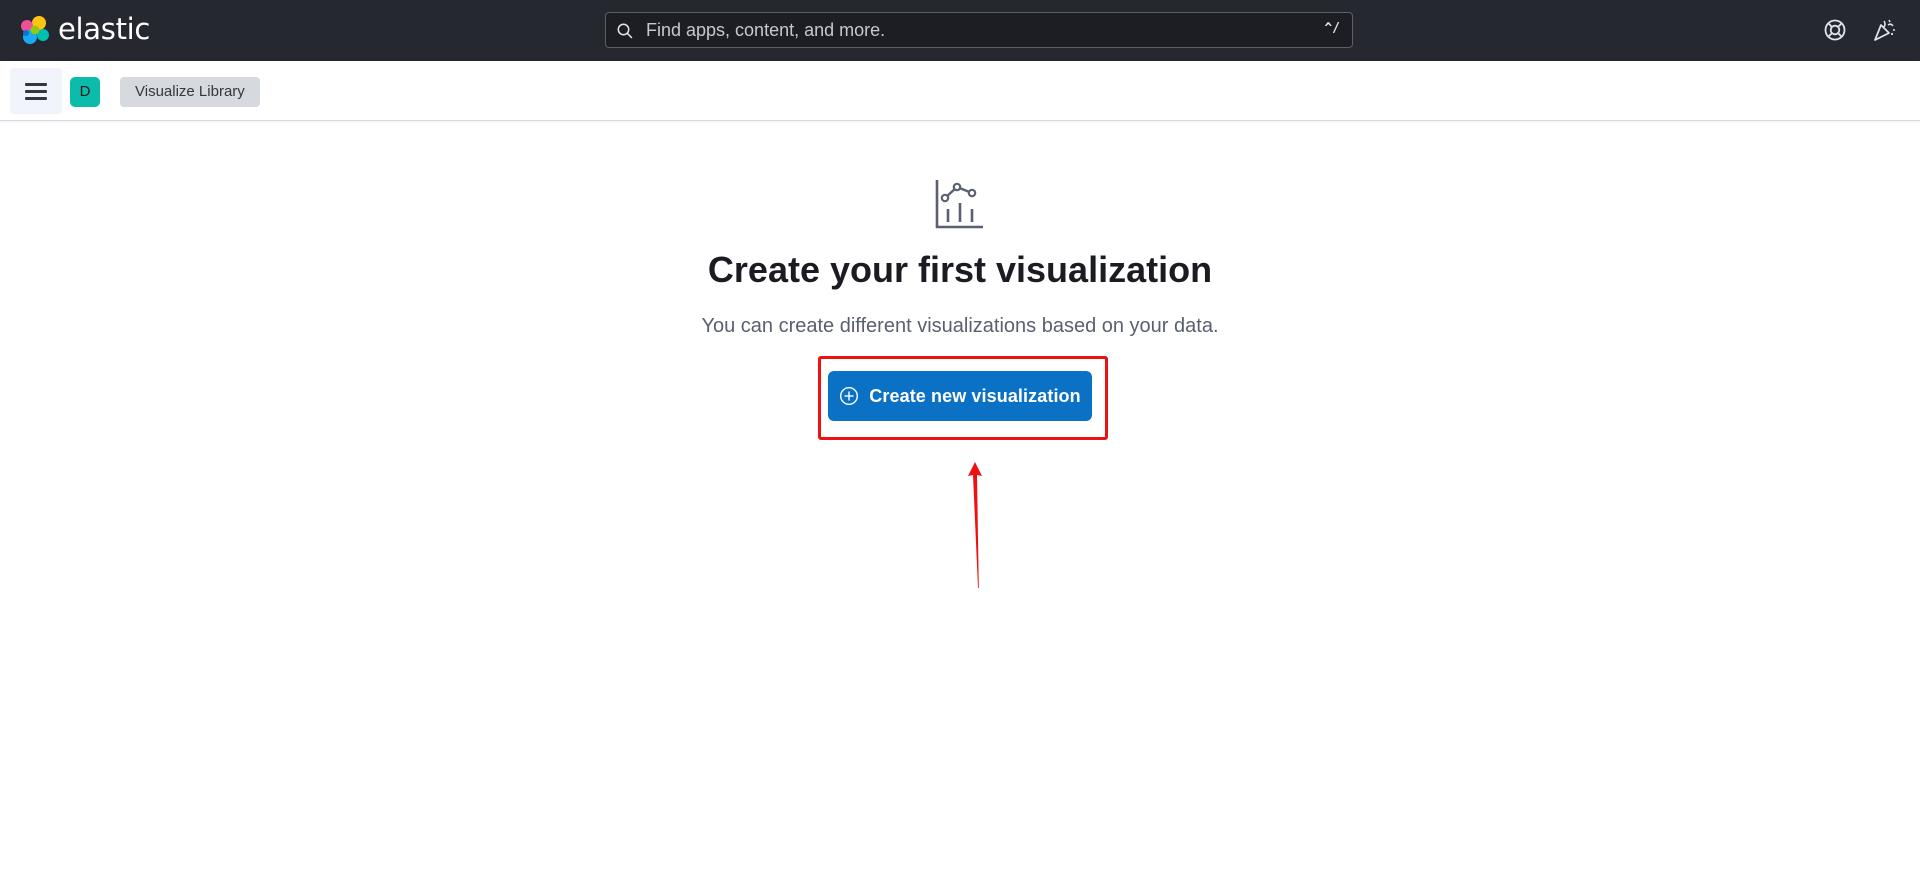 The image size is (1920, 872). I want to click on top-header: elastic ^/, so click(960, 30).